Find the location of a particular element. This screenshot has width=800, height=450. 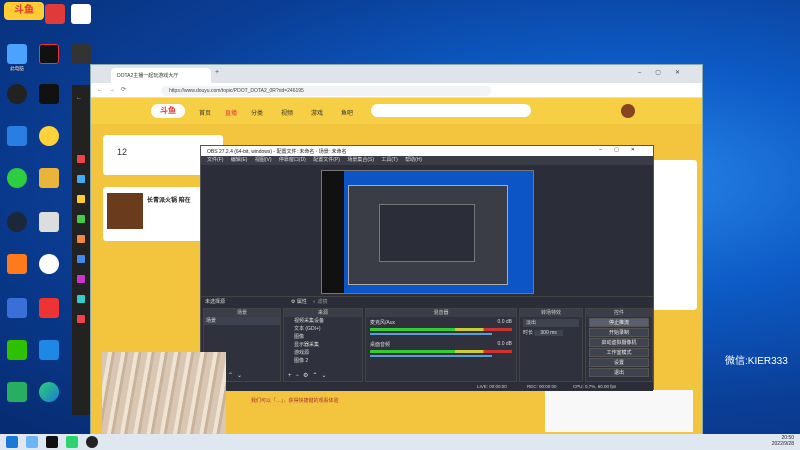

count-value: 12 is located at coordinates (122, 152).